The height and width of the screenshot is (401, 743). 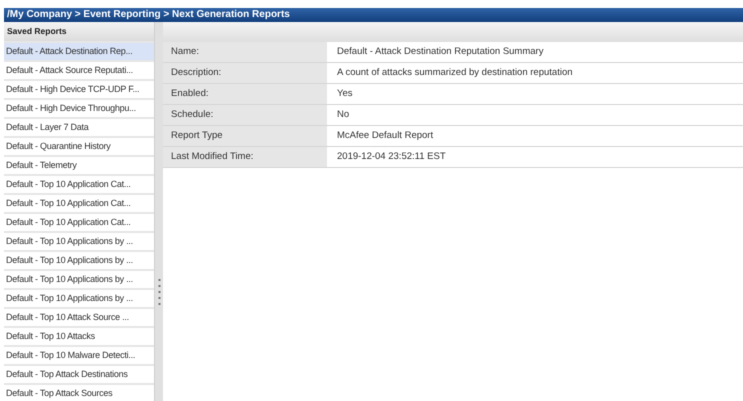 I want to click on field-value: A count of attacks summarized by destination reputation, so click(x=455, y=73).